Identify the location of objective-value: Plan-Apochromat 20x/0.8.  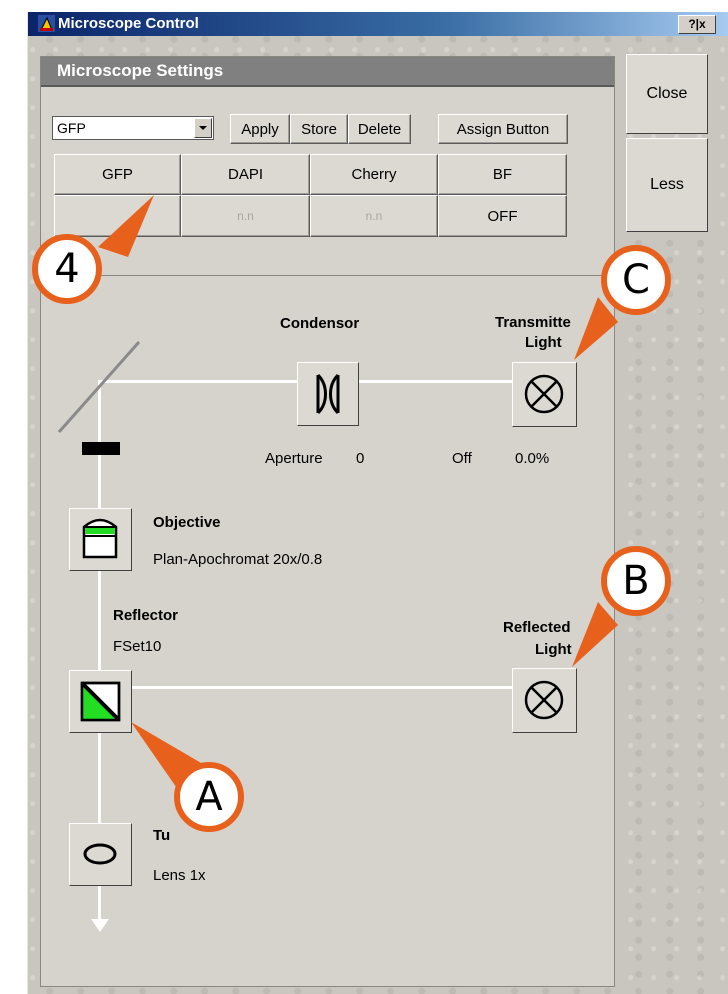
(238, 559).